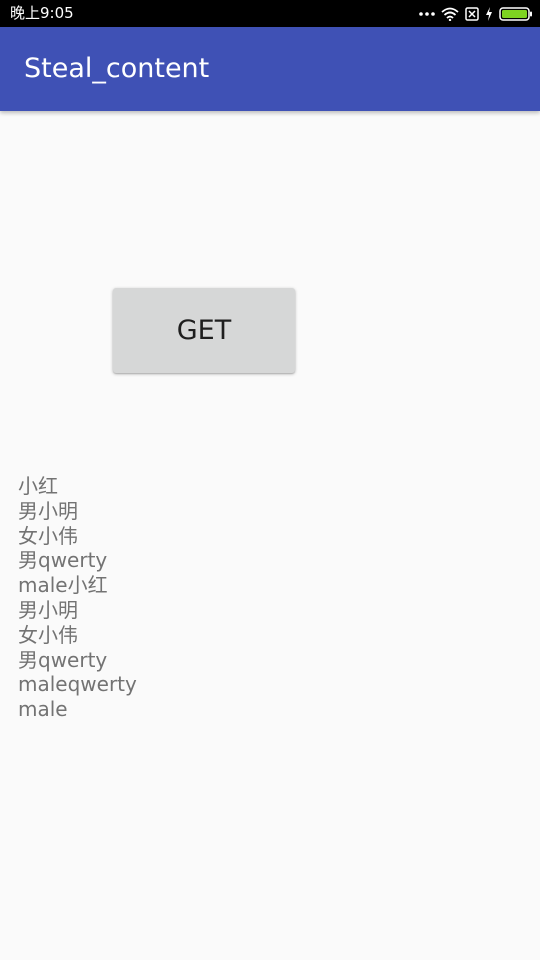 This screenshot has height=960, width=540. What do you see at coordinates (117, 68) in the screenshot?
I see `app-title: Steal_content` at bounding box center [117, 68].